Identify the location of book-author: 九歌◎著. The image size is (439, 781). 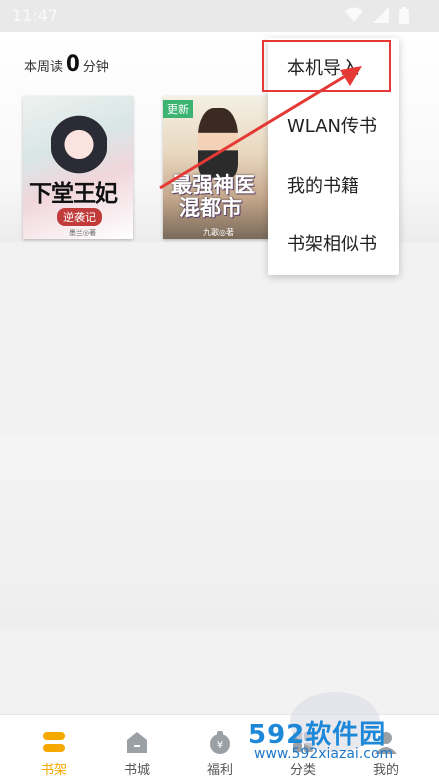
(218, 232).